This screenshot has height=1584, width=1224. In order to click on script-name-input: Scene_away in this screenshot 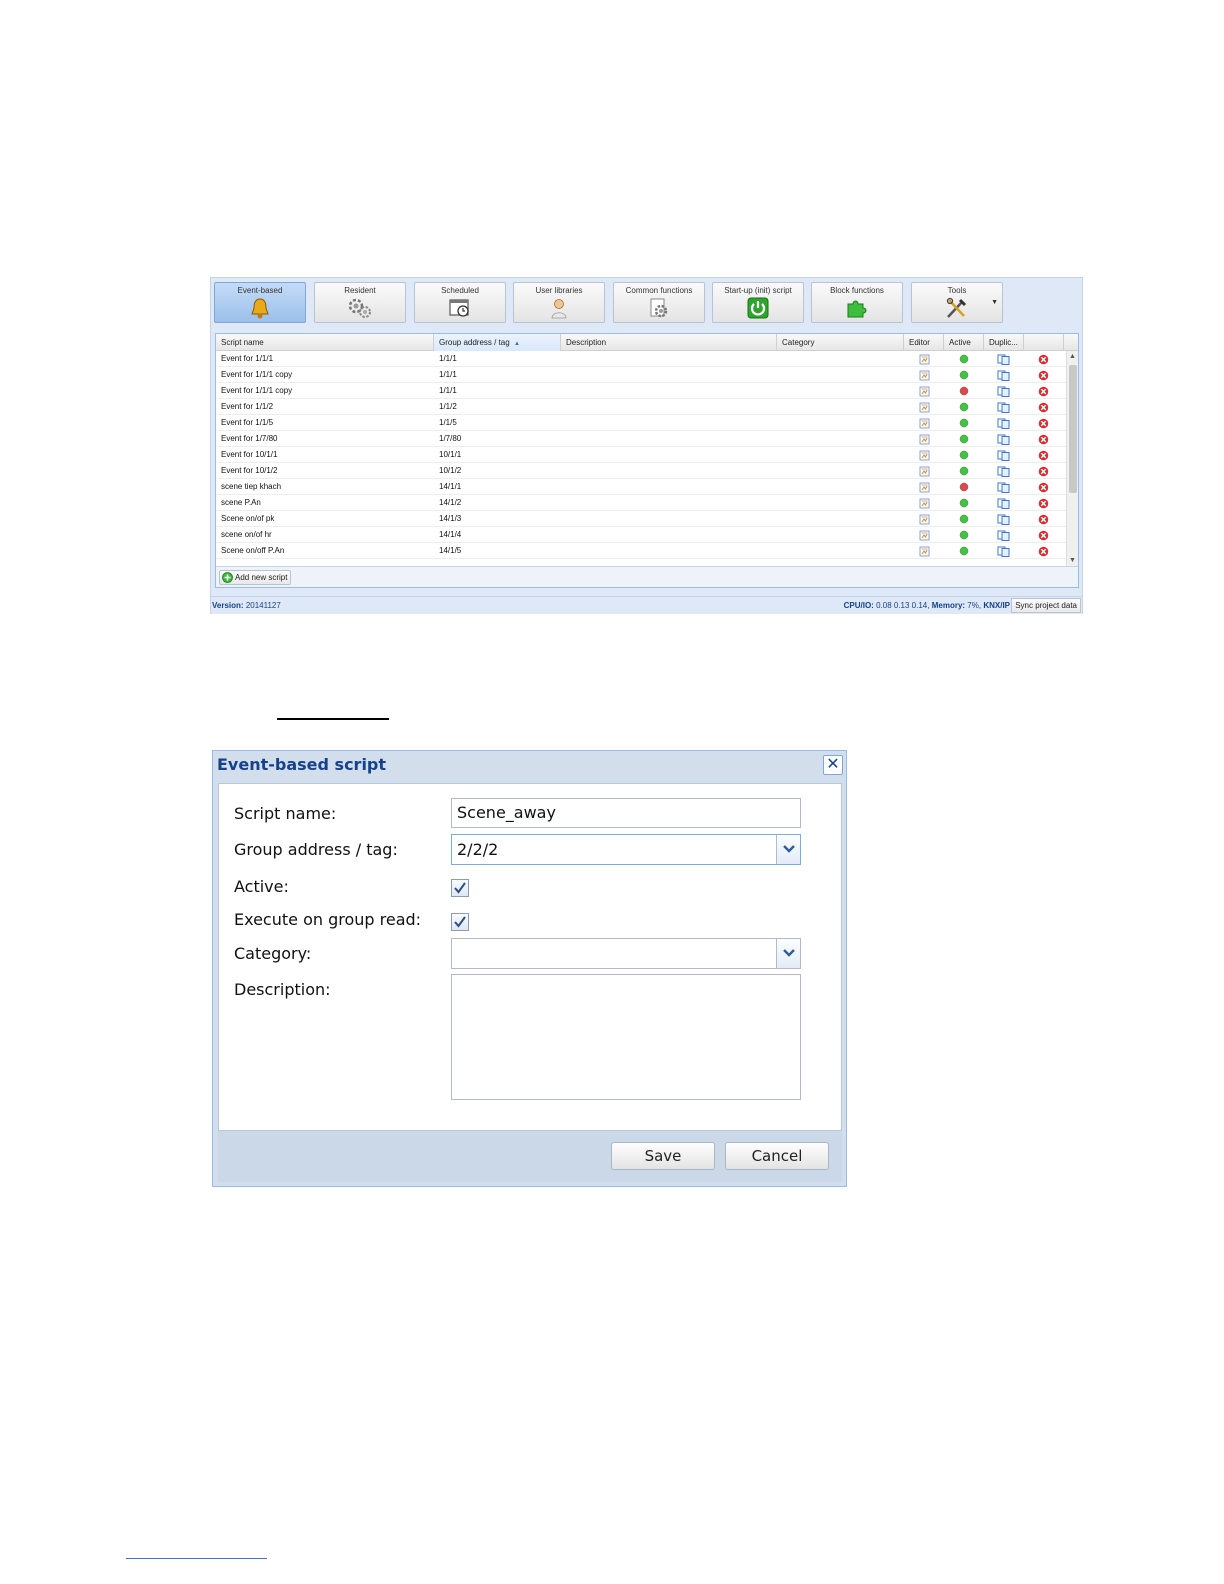, I will do `click(626, 813)`.